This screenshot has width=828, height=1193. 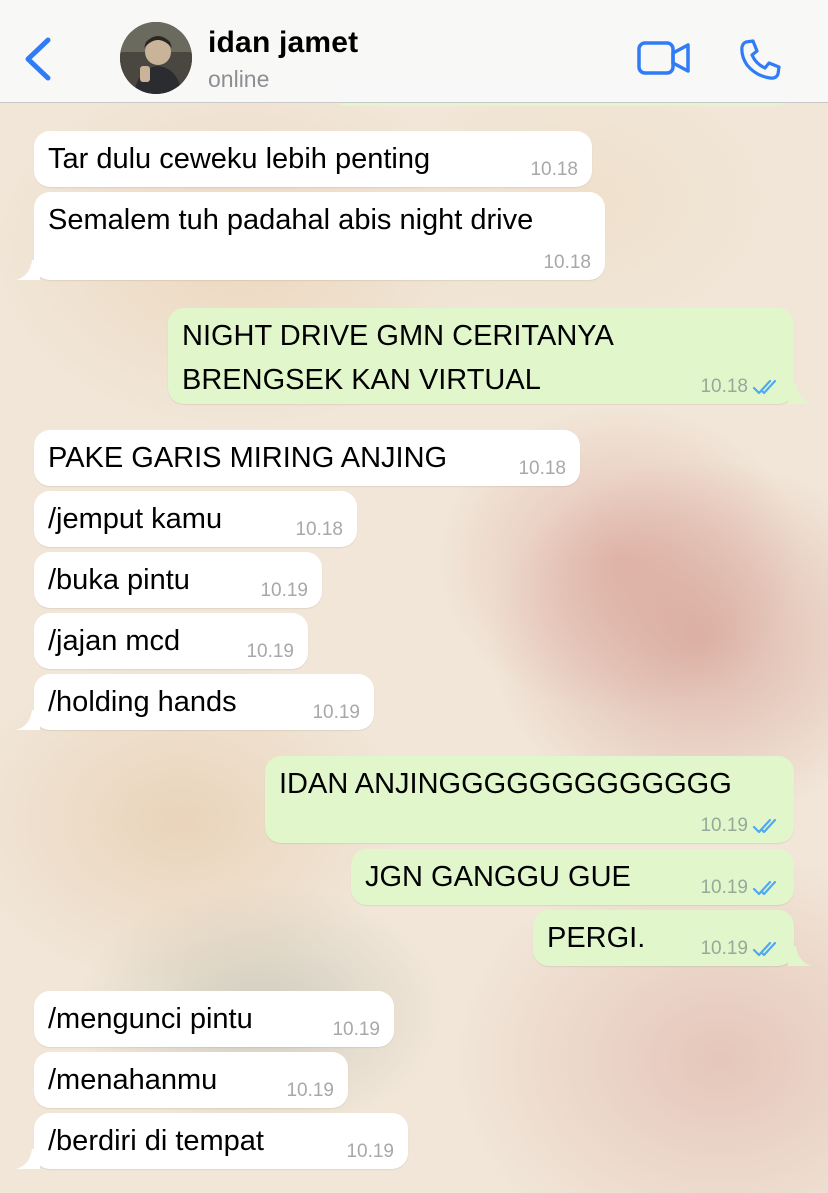 I want to click on message-incoming: /berdiri di tempat 10.19, so click(x=212, y=1141).